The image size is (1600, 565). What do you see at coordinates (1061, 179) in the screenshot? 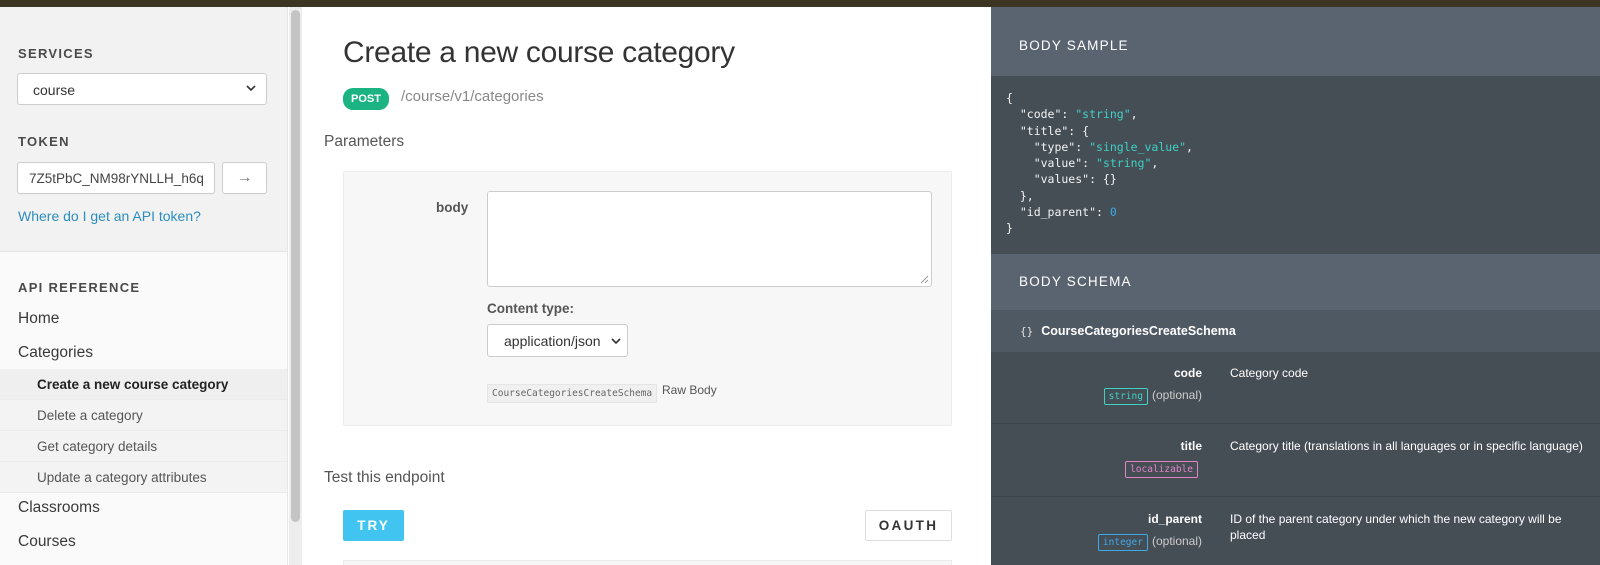
I see `code-key: "values": {}` at bounding box center [1061, 179].